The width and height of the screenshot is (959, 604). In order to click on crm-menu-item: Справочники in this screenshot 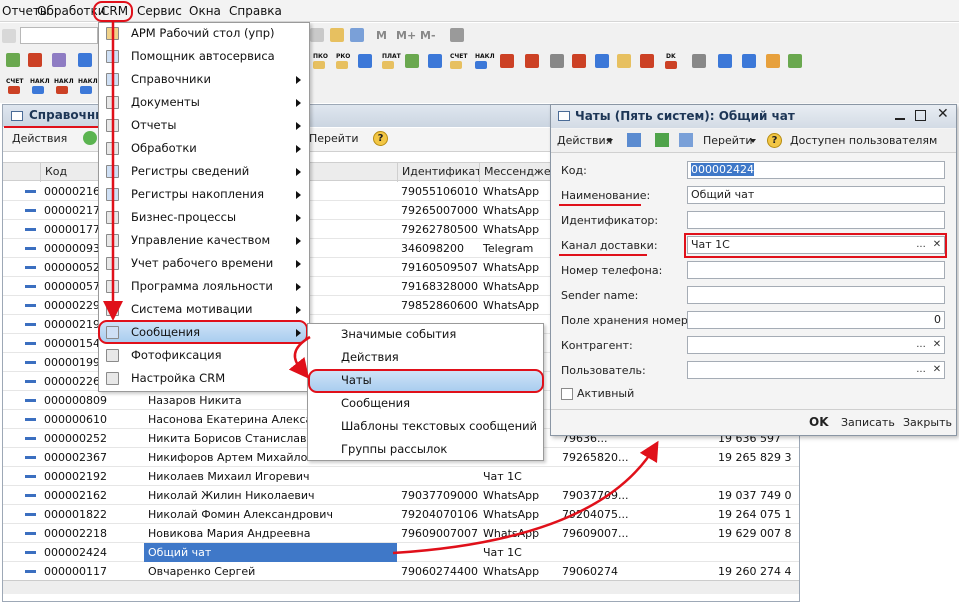, I will do `click(204, 79)`.